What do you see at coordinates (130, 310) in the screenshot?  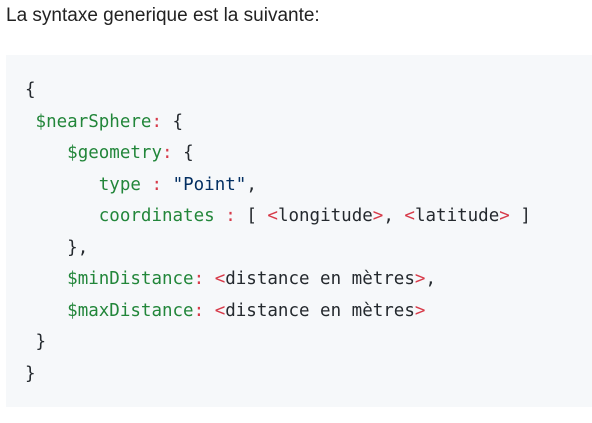 I see `max-distance-key: $maxDistance` at bounding box center [130, 310].